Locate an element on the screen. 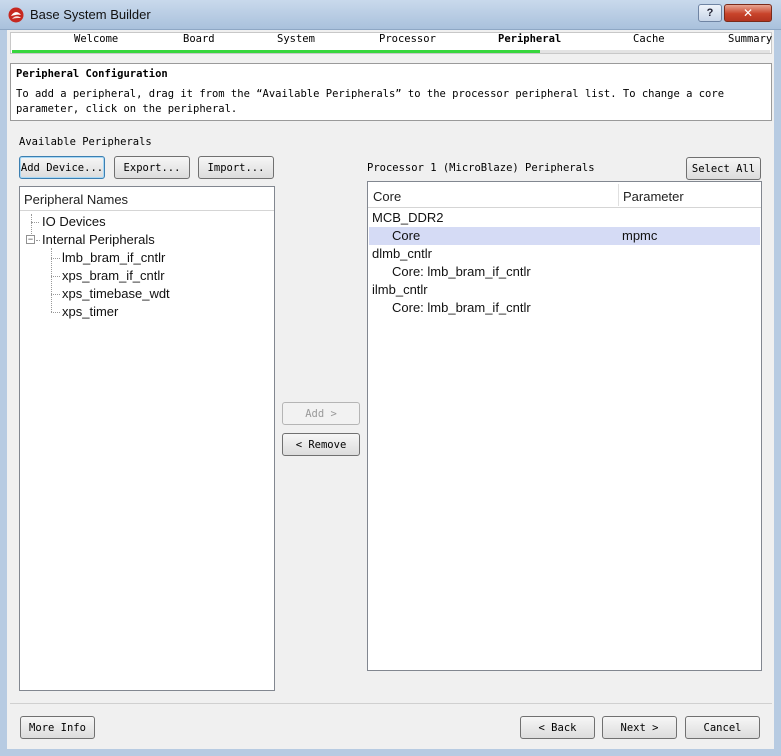  step-cache: Cache is located at coordinates (649, 39).